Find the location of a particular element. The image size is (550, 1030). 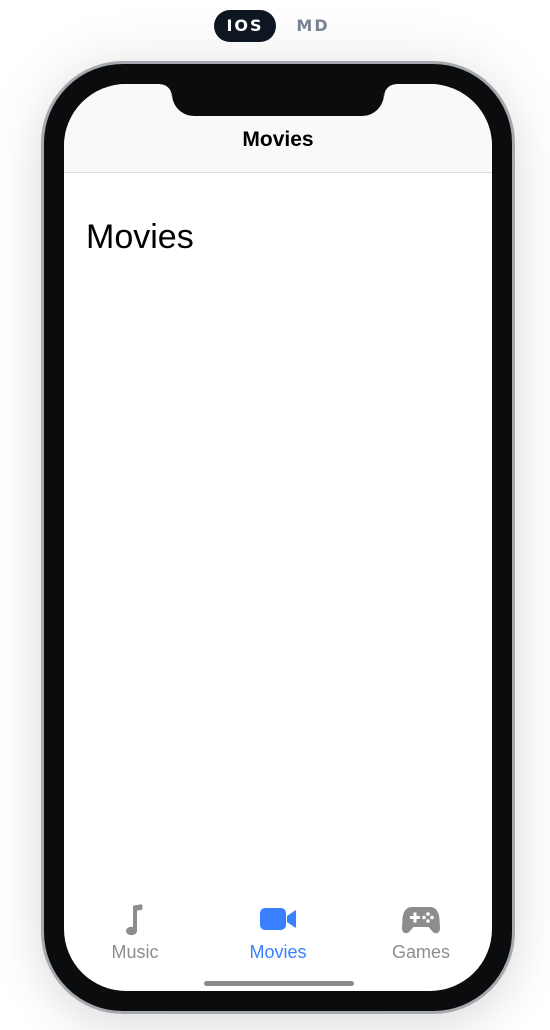

tab-movies: Movies is located at coordinates (278, 929).